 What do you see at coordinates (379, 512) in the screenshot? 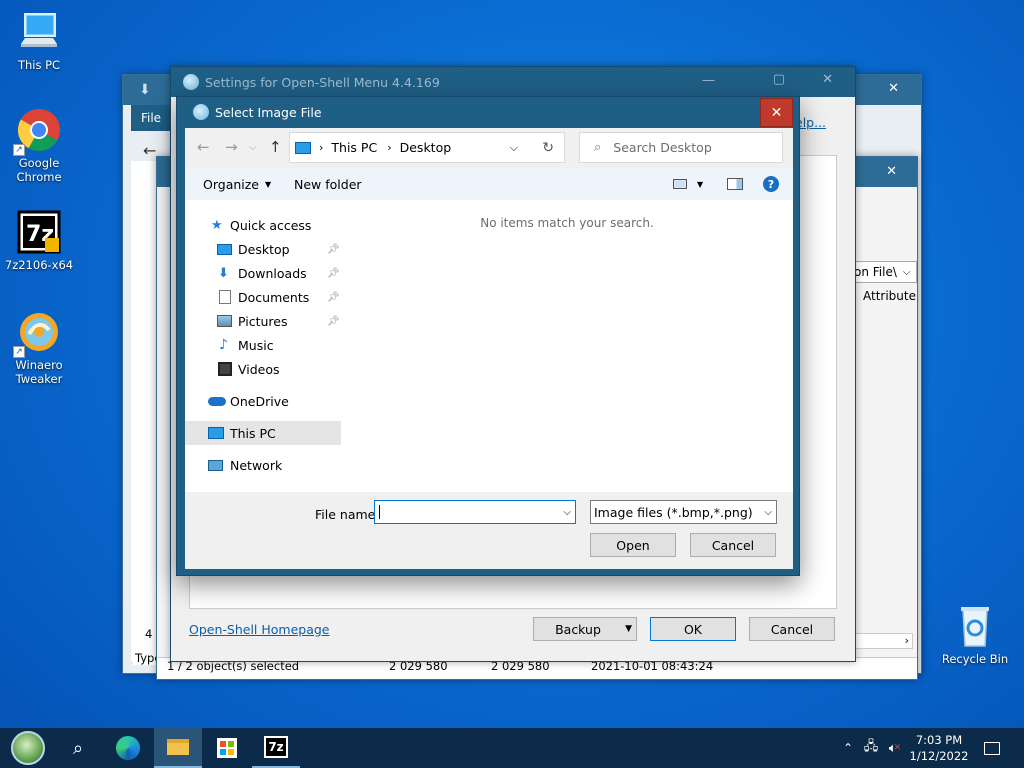
I see `text-caret` at bounding box center [379, 512].